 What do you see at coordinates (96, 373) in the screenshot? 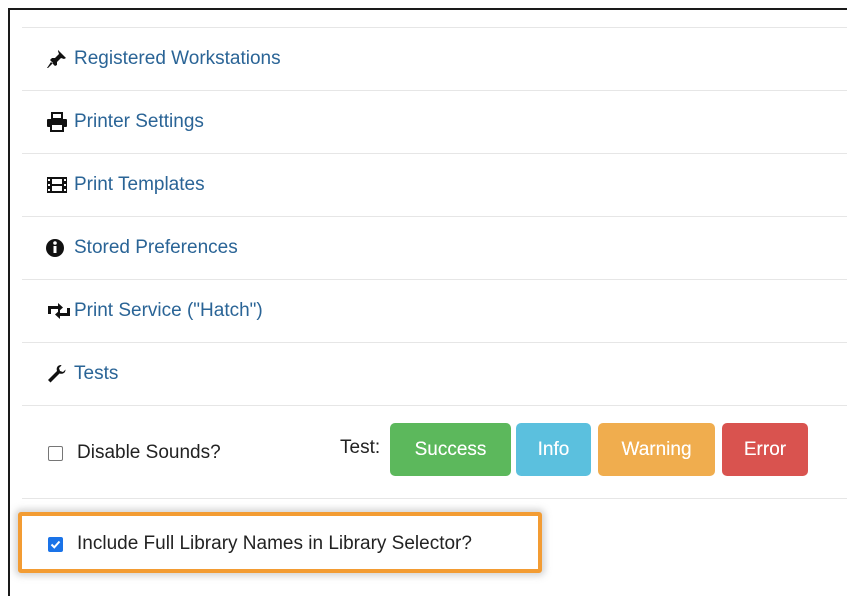
I see `nav-label: Tests` at bounding box center [96, 373].